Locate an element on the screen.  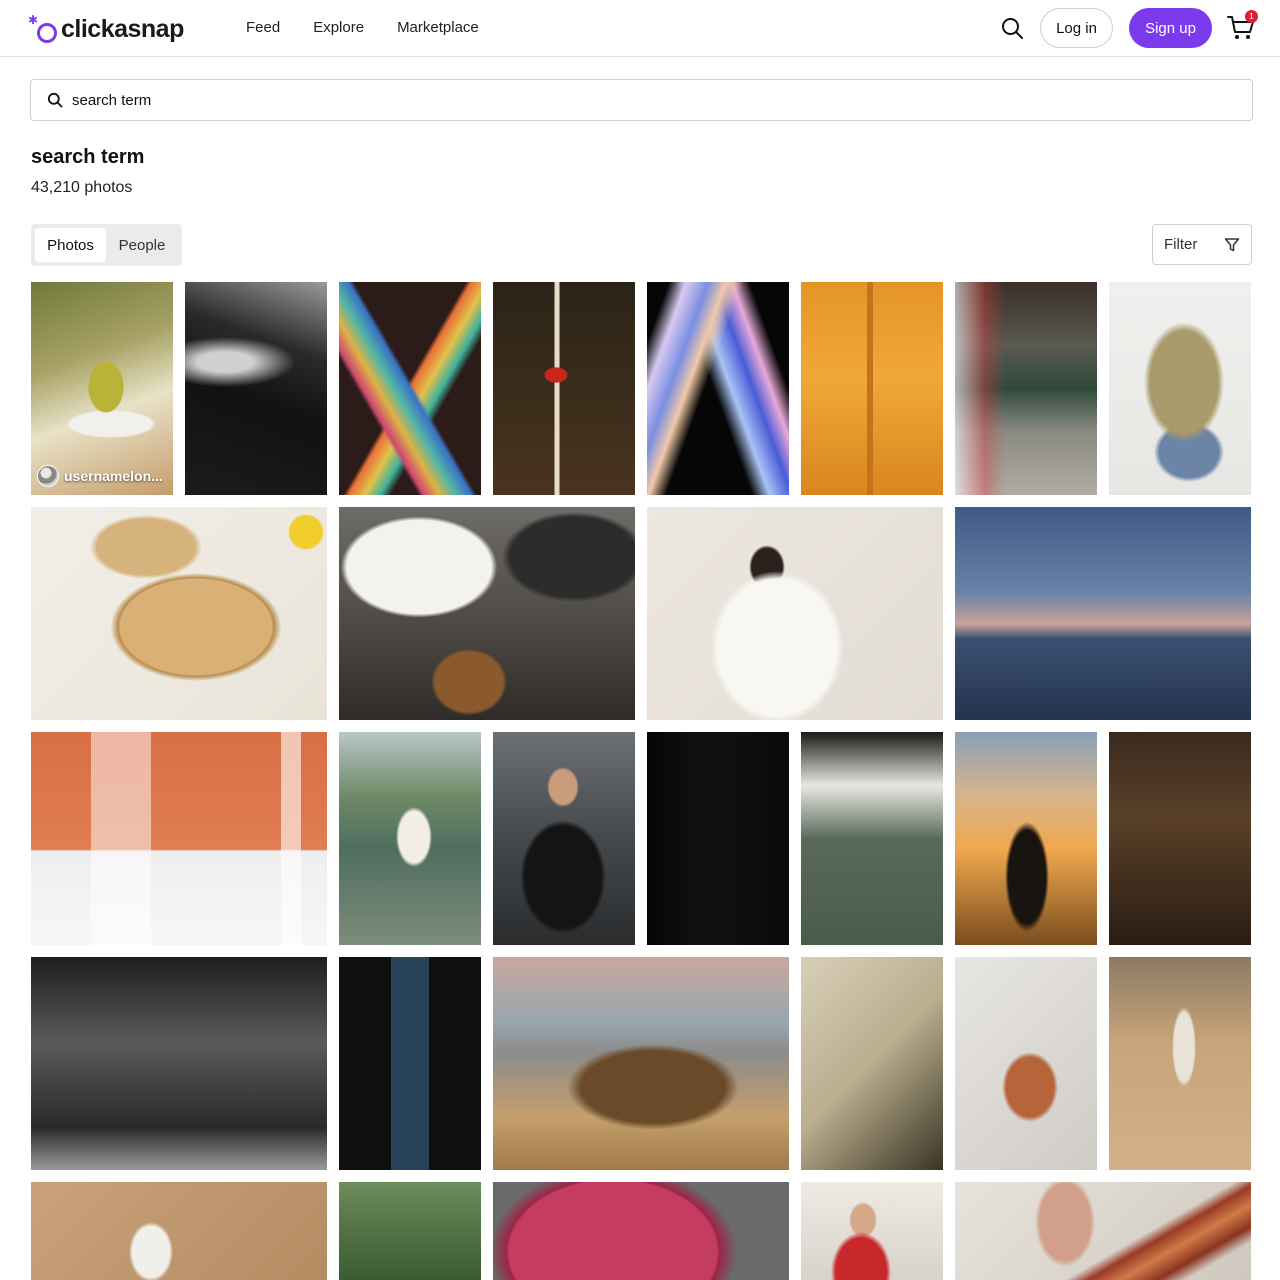
main-nav: Feed Explore Marketplace is located at coordinates (362, 27).